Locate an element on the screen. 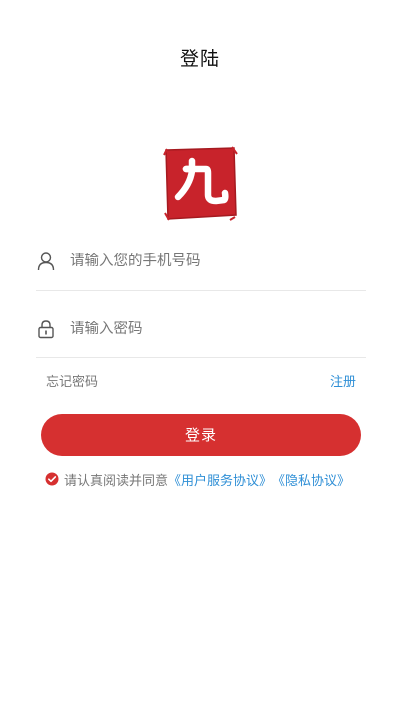 Image resolution: width=400 pixels, height=711 pixels. service-agreement-link: 《用户服务协议》 is located at coordinates (220, 479).